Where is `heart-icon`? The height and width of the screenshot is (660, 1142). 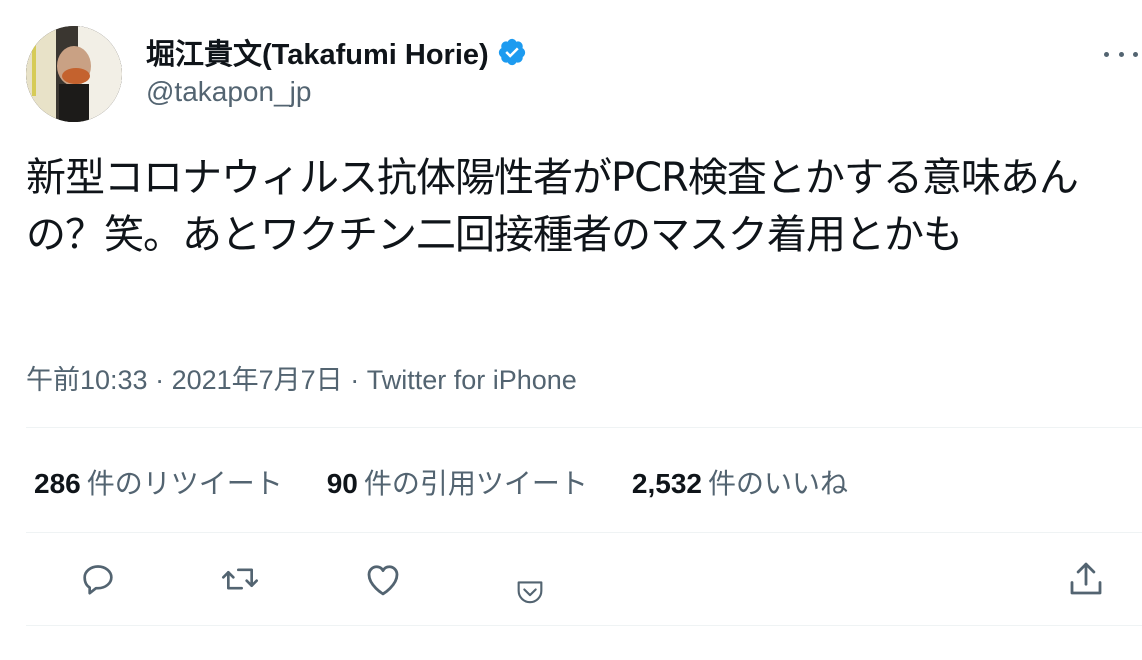
heart-icon is located at coordinates (383, 580).